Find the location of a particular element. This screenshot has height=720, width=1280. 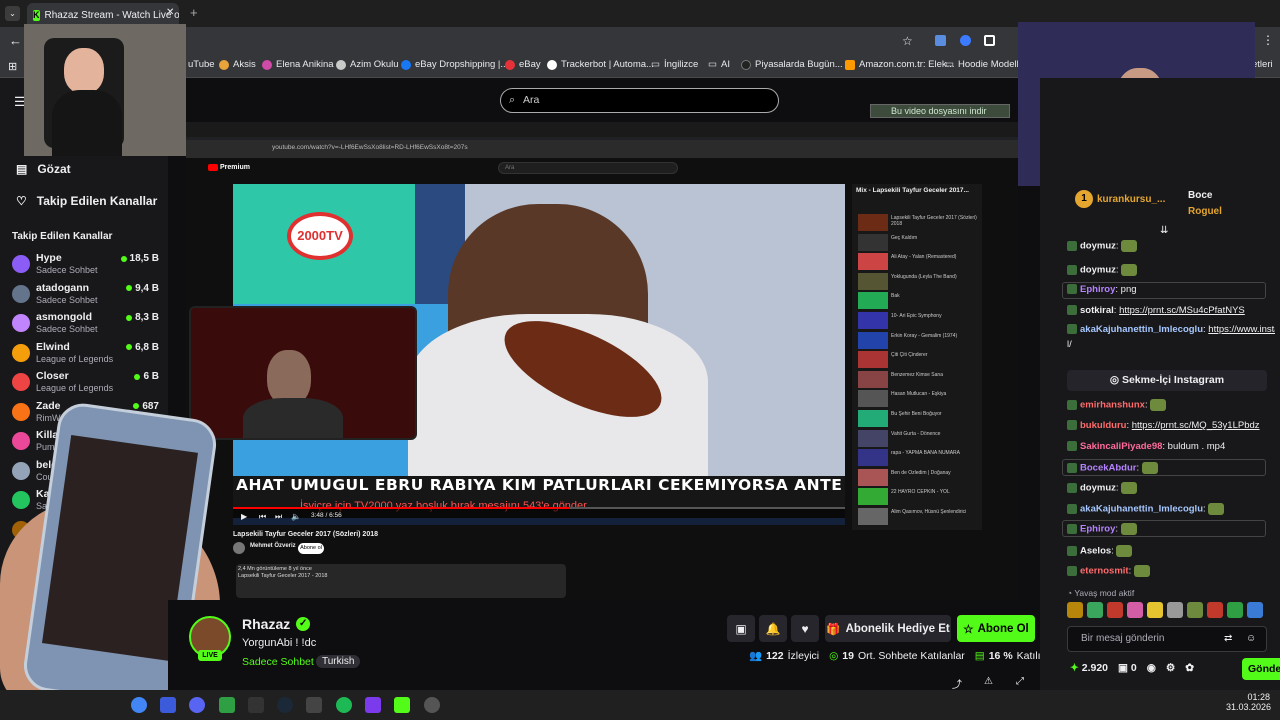

bookmark-folder: ▭ İngilizce is located at coordinates (674, 64).